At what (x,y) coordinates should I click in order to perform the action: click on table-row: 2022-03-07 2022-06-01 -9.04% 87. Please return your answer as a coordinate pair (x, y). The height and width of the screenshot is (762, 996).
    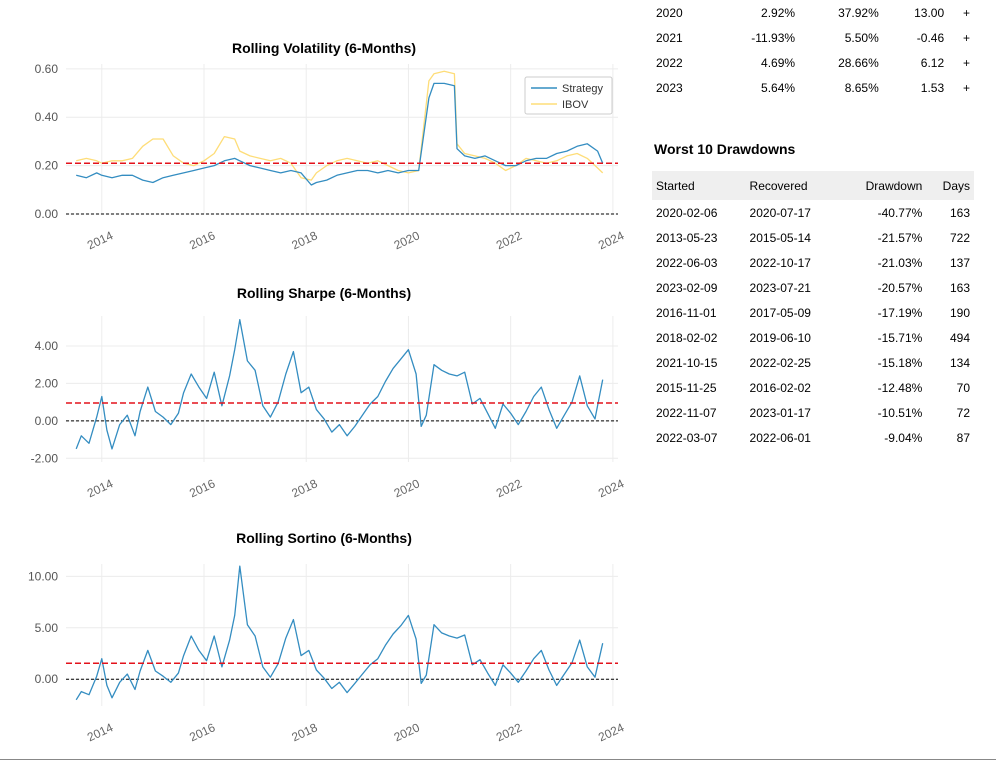
    Looking at the image, I should click on (813, 437).